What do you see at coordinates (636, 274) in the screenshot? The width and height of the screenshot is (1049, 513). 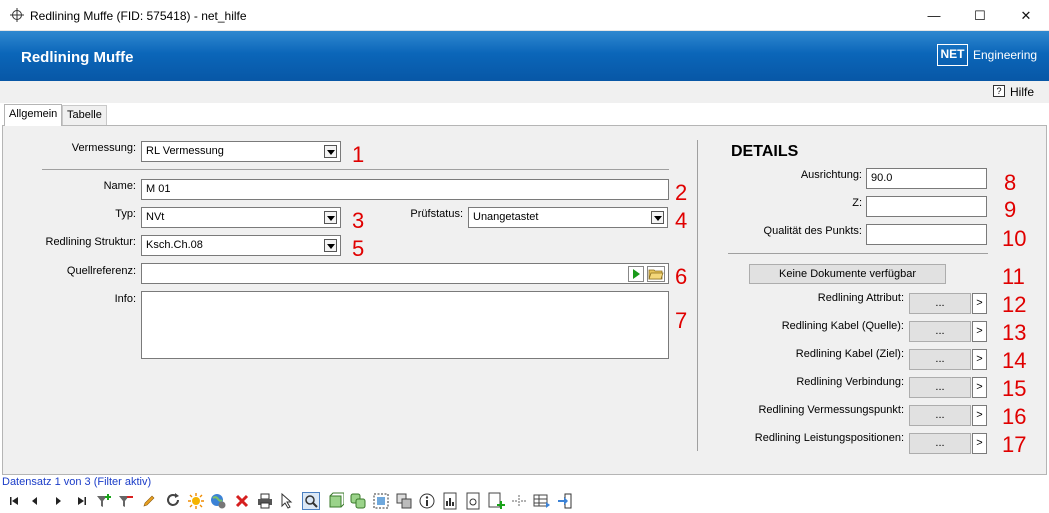 I see `play-icon` at bounding box center [636, 274].